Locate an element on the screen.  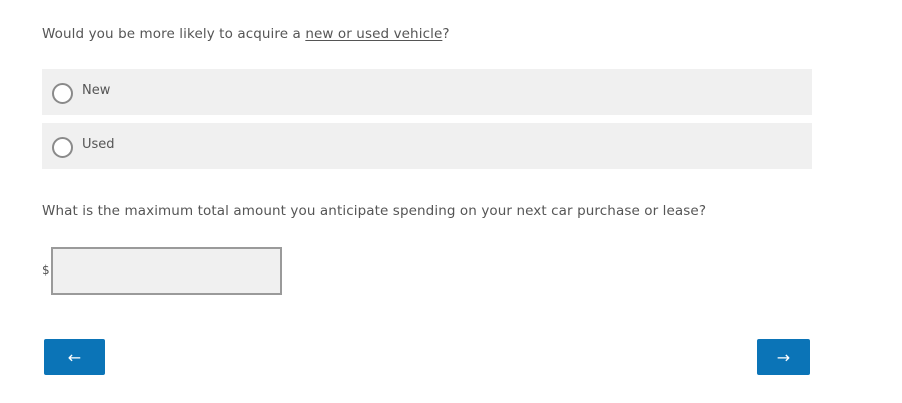
back-button: ← is located at coordinates (74, 357).